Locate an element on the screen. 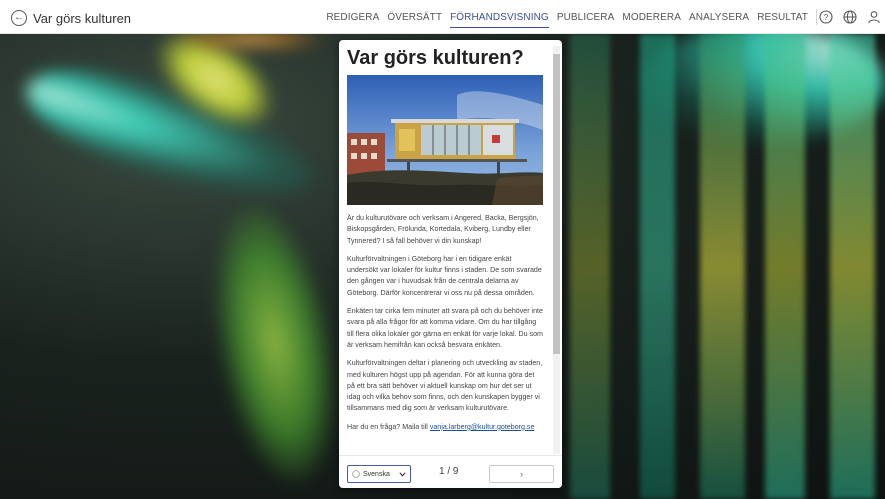 This screenshot has width=885, height=499. nav-redigera: REDIGERA is located at coordinates (352, 17).